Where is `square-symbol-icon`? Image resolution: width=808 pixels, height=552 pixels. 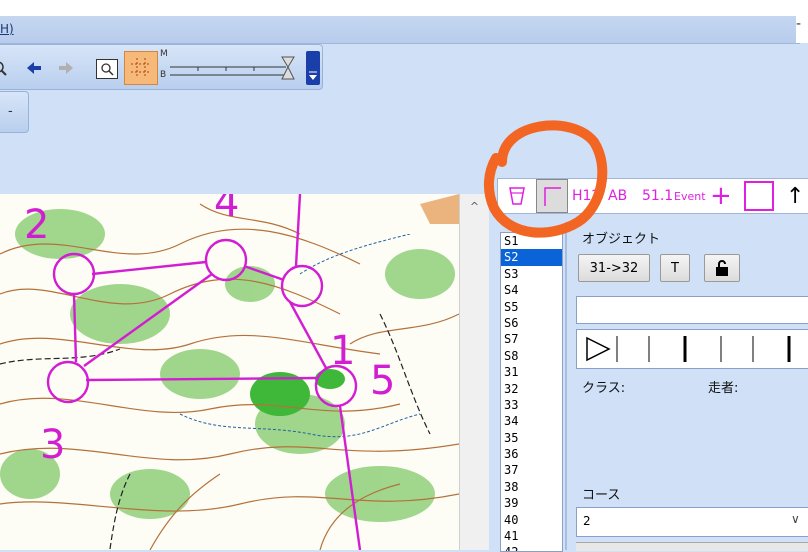
square-symbol-icon is located at coordinates (759, 196).